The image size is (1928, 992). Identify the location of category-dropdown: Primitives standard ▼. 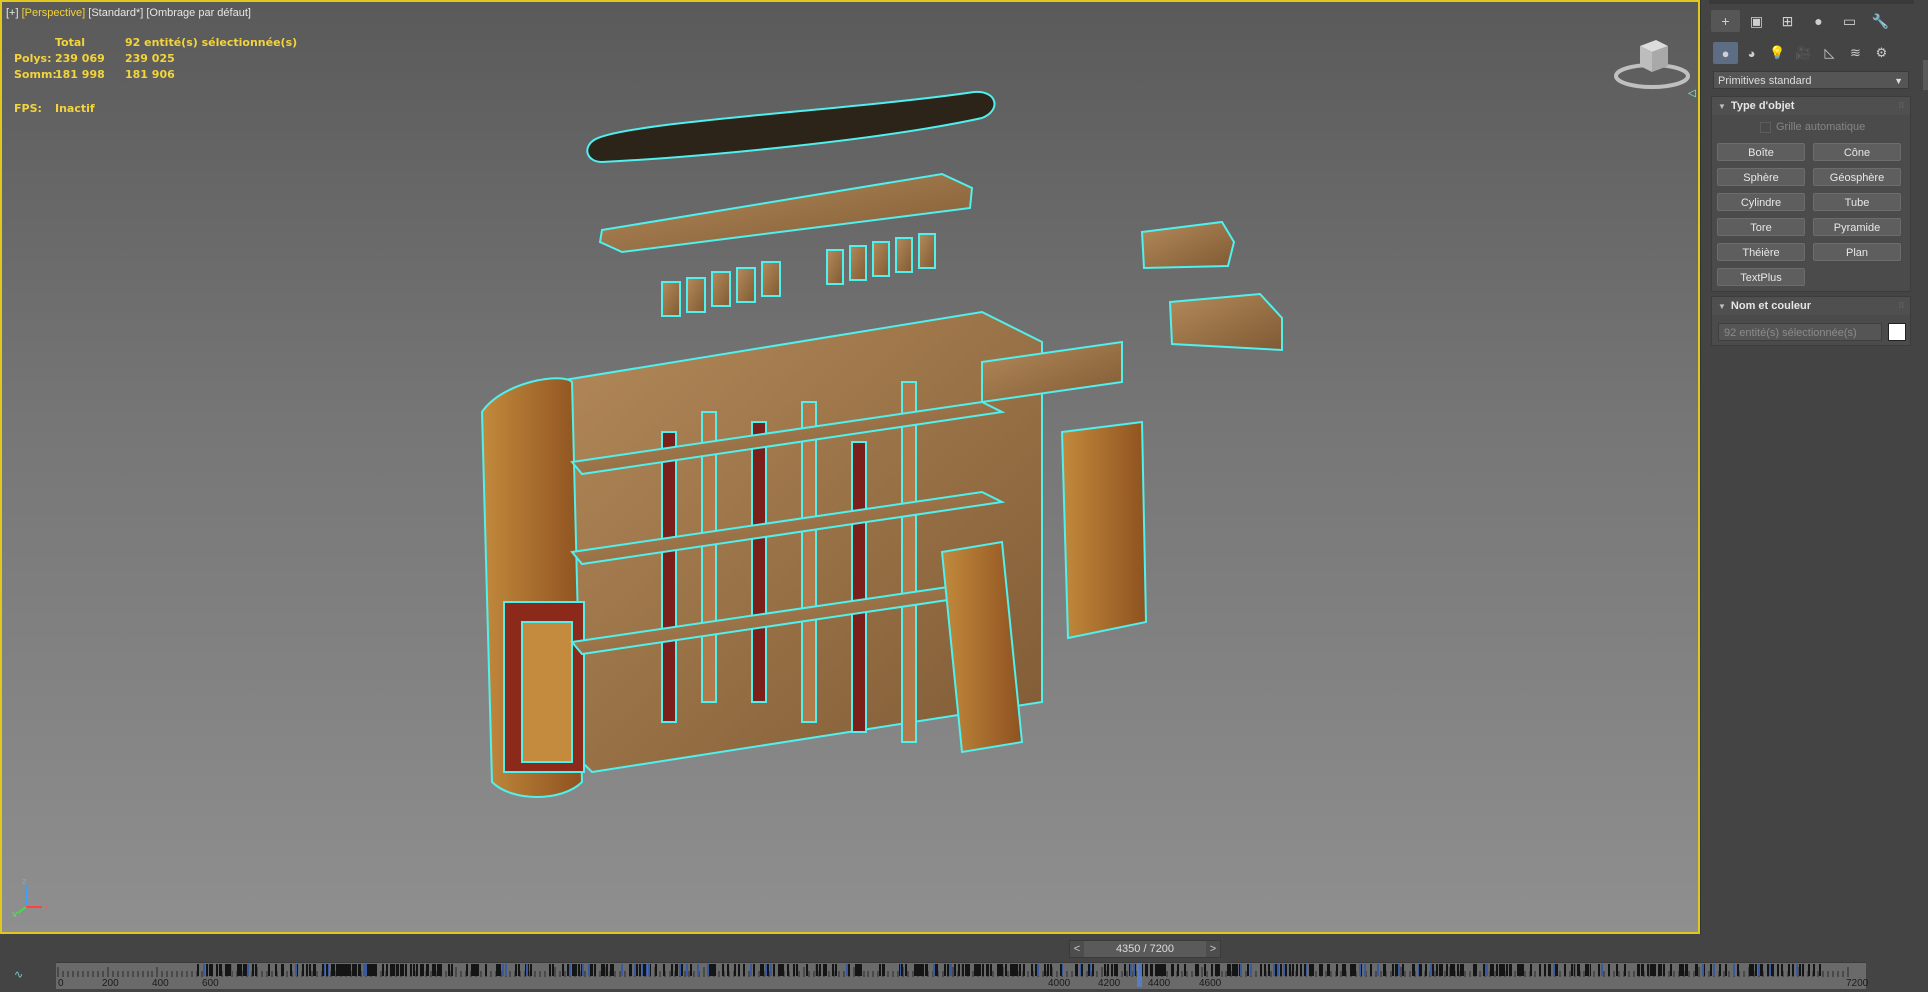
(1811, 80).